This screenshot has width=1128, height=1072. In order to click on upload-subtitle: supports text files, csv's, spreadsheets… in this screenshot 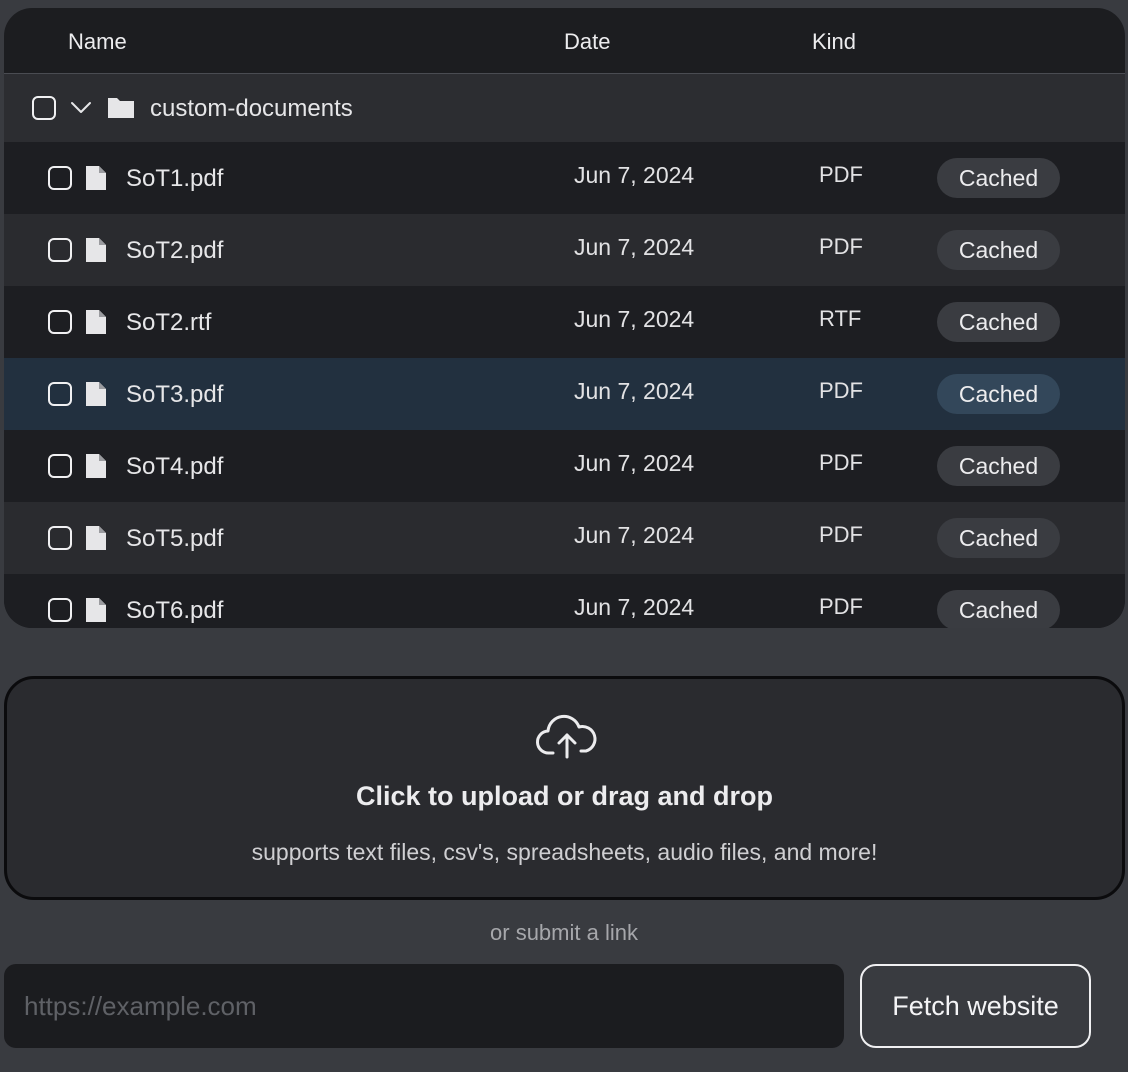, I will do `click(564, 852)`.